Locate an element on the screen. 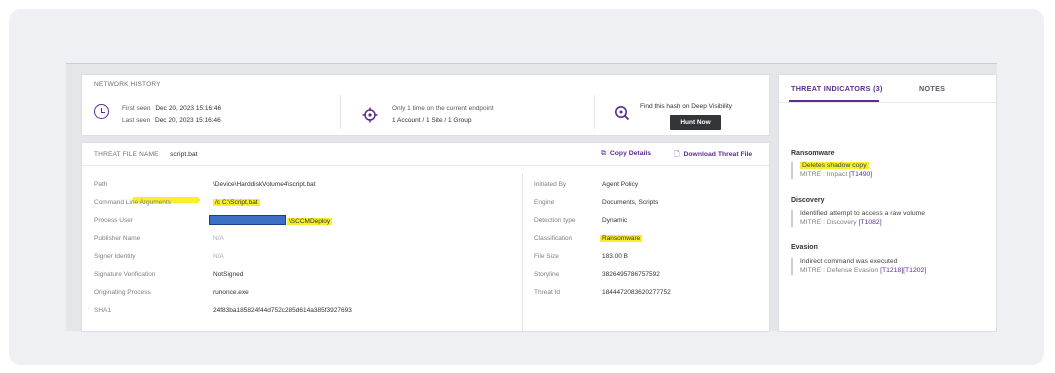 The height and width of the screenshot is (373, 1055). download-threat-file-button: 🗋 Download Threat File is located at coordinates (713, 155).